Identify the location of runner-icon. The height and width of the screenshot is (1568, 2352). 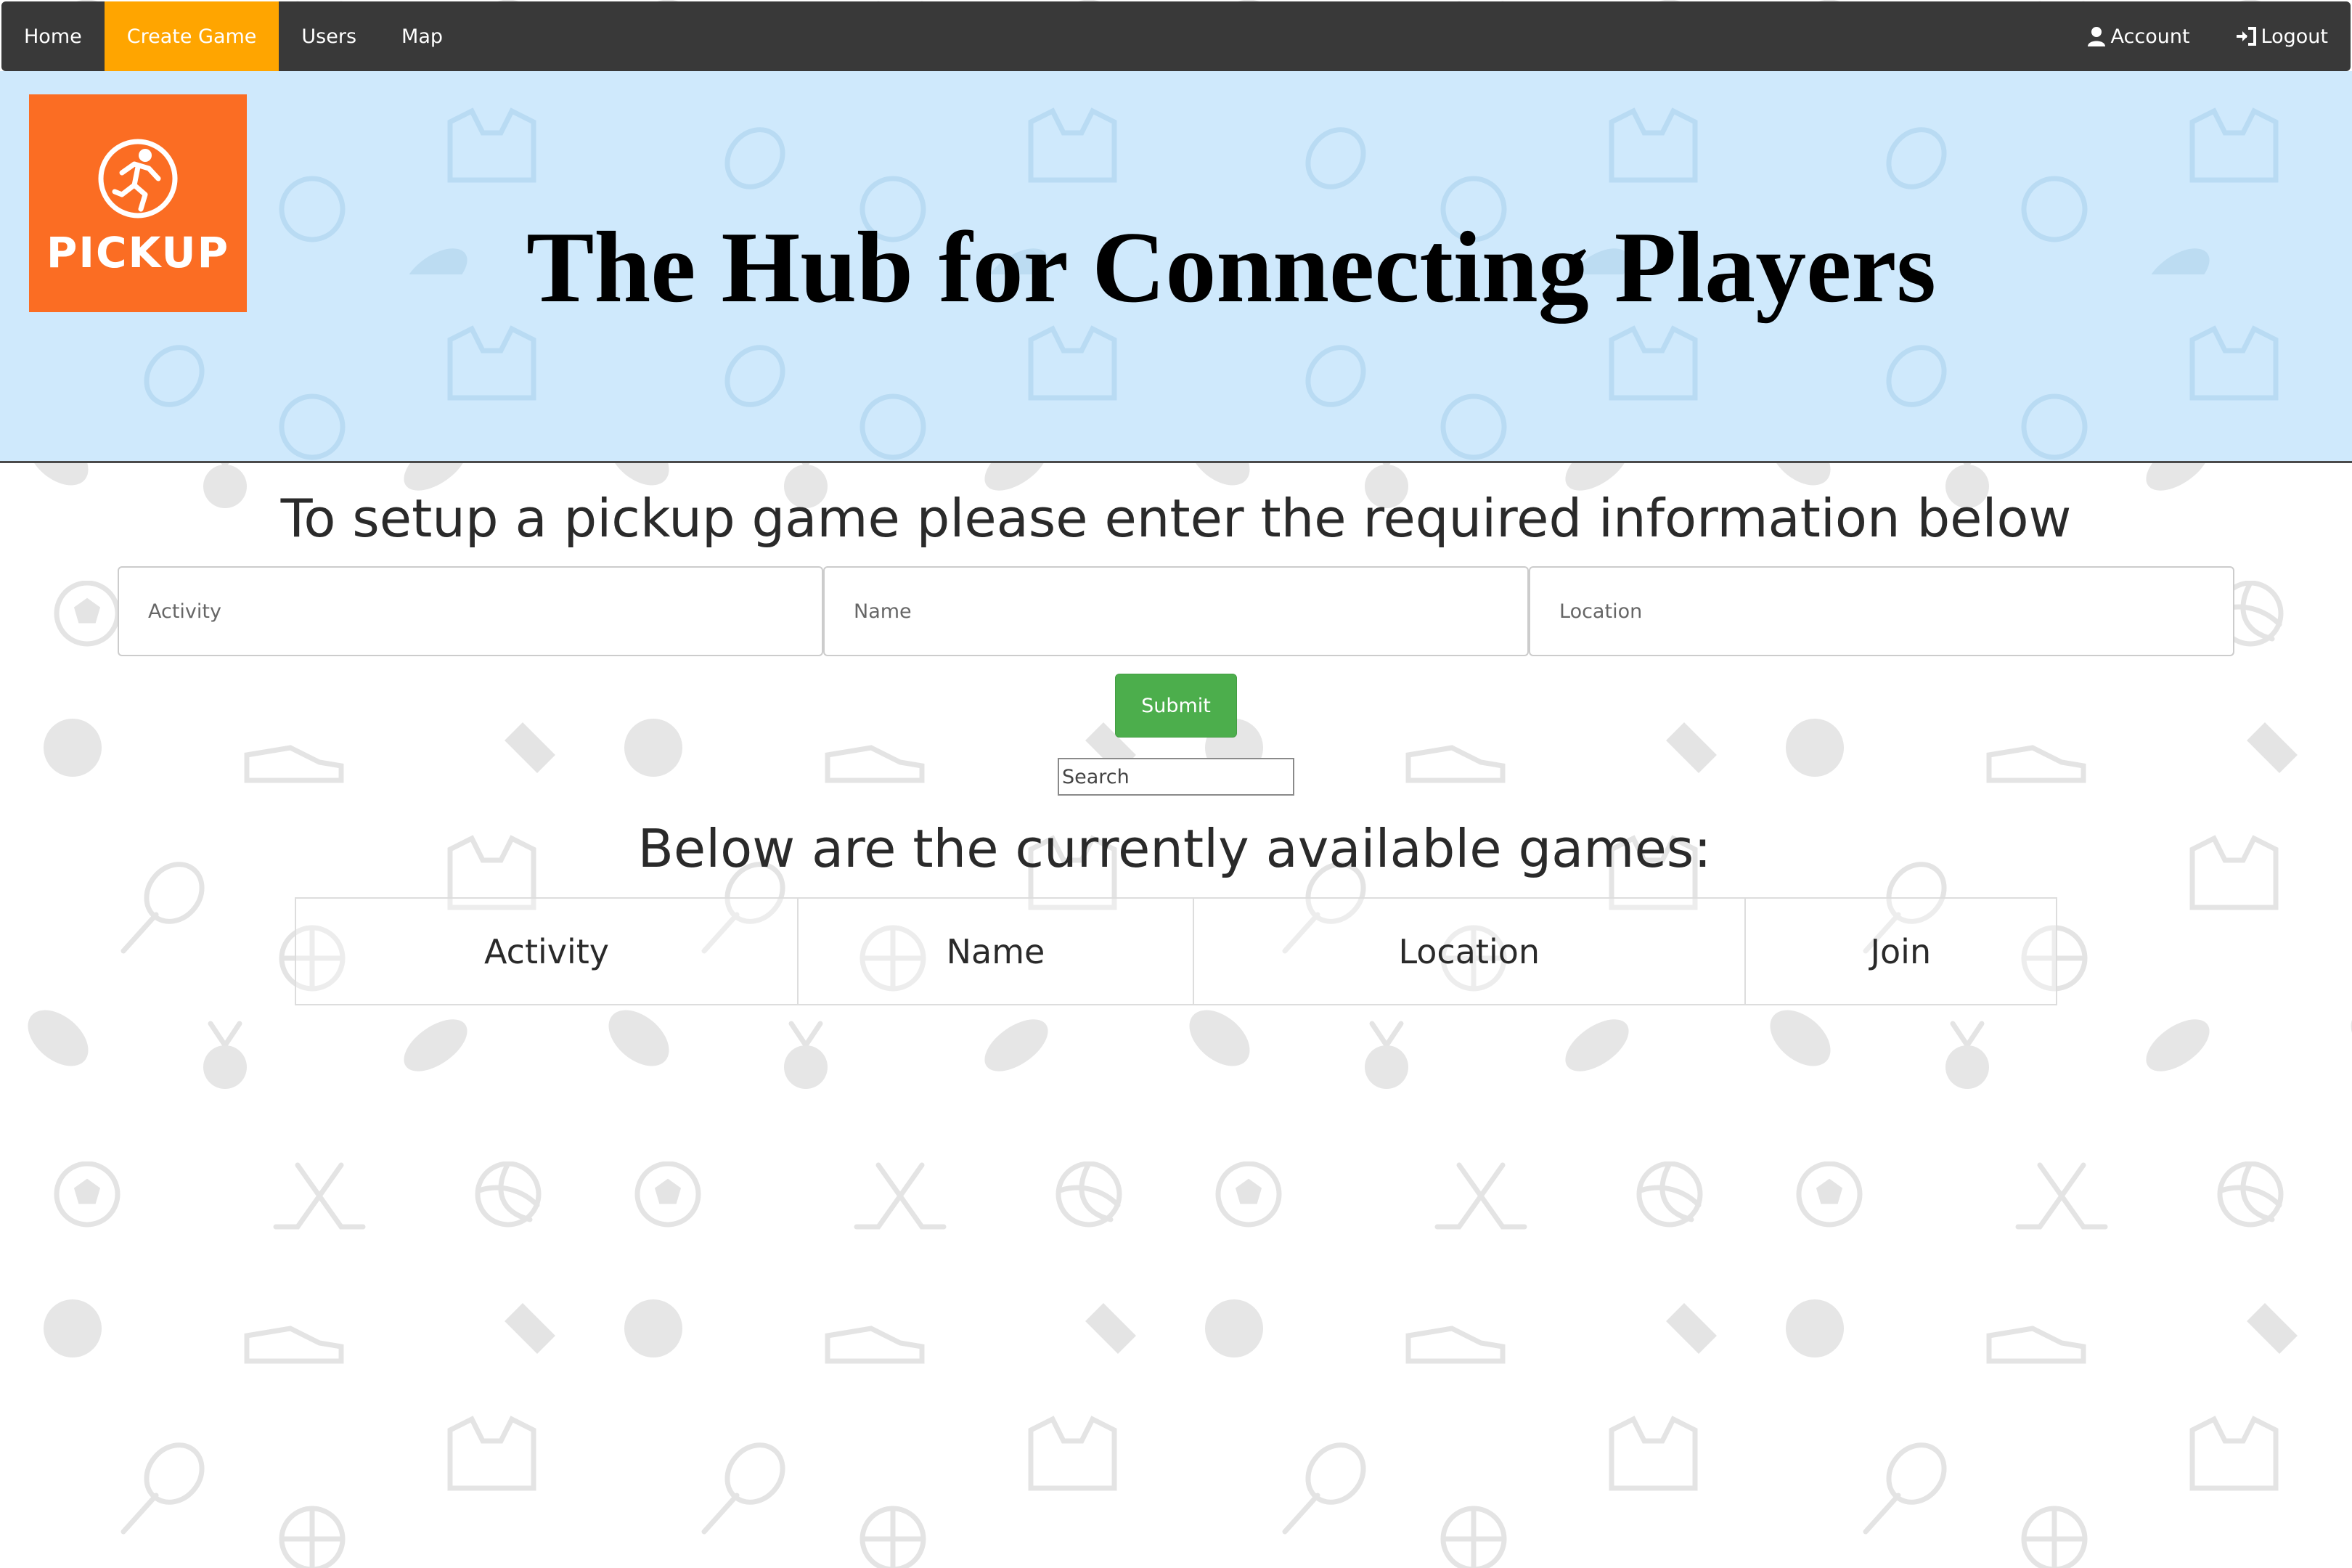
(138, 179).